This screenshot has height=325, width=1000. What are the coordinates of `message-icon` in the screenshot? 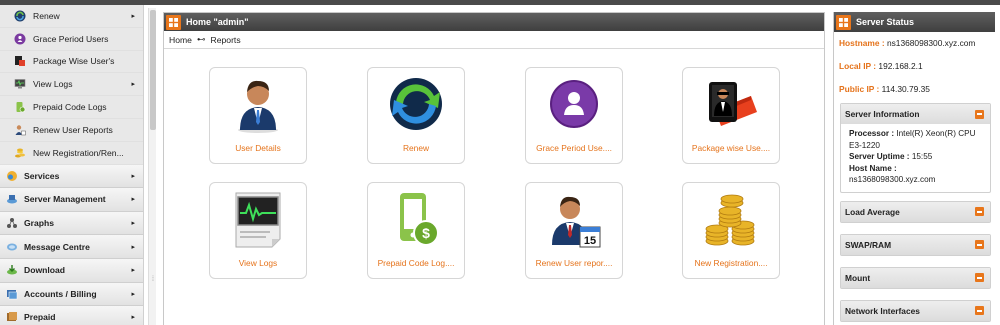 It's located at (12, 247).